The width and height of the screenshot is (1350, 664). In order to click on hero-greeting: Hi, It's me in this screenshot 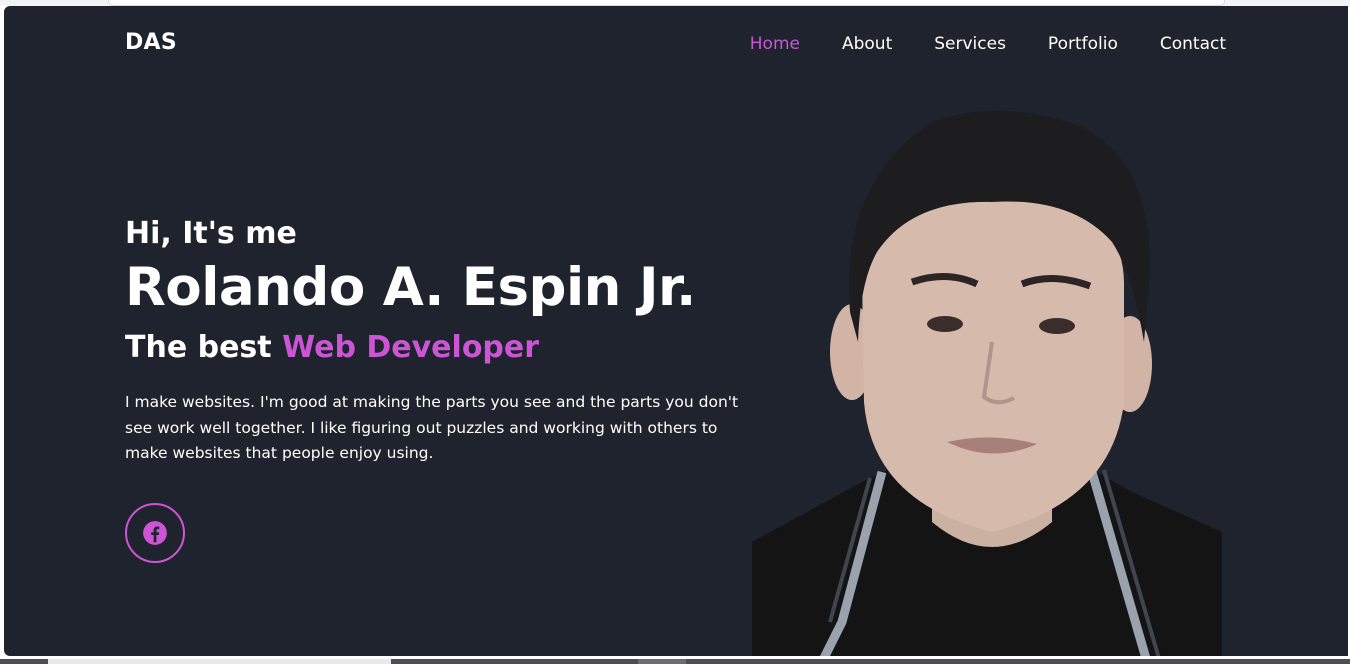, I will do `click(211, 233)`.